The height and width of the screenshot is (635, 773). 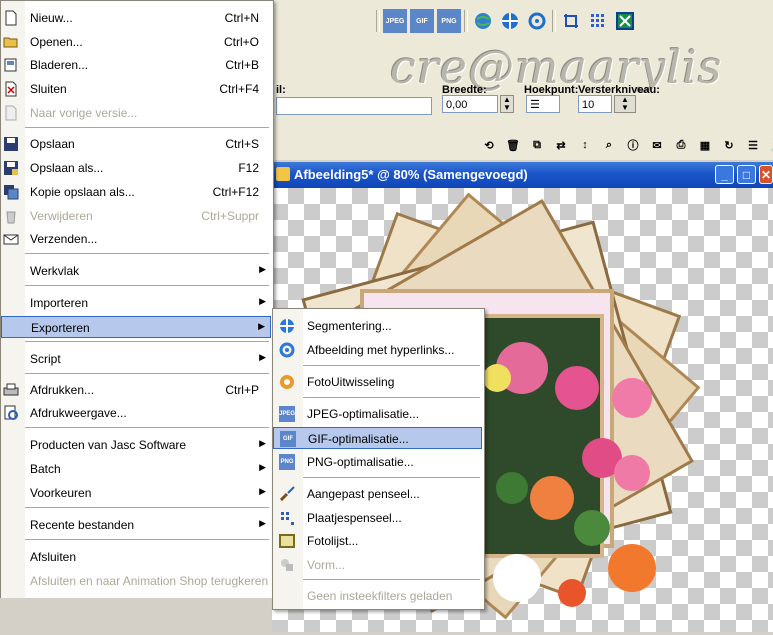 I want to click on menu-item-script: Script ▶, so click(x=136, y=359).